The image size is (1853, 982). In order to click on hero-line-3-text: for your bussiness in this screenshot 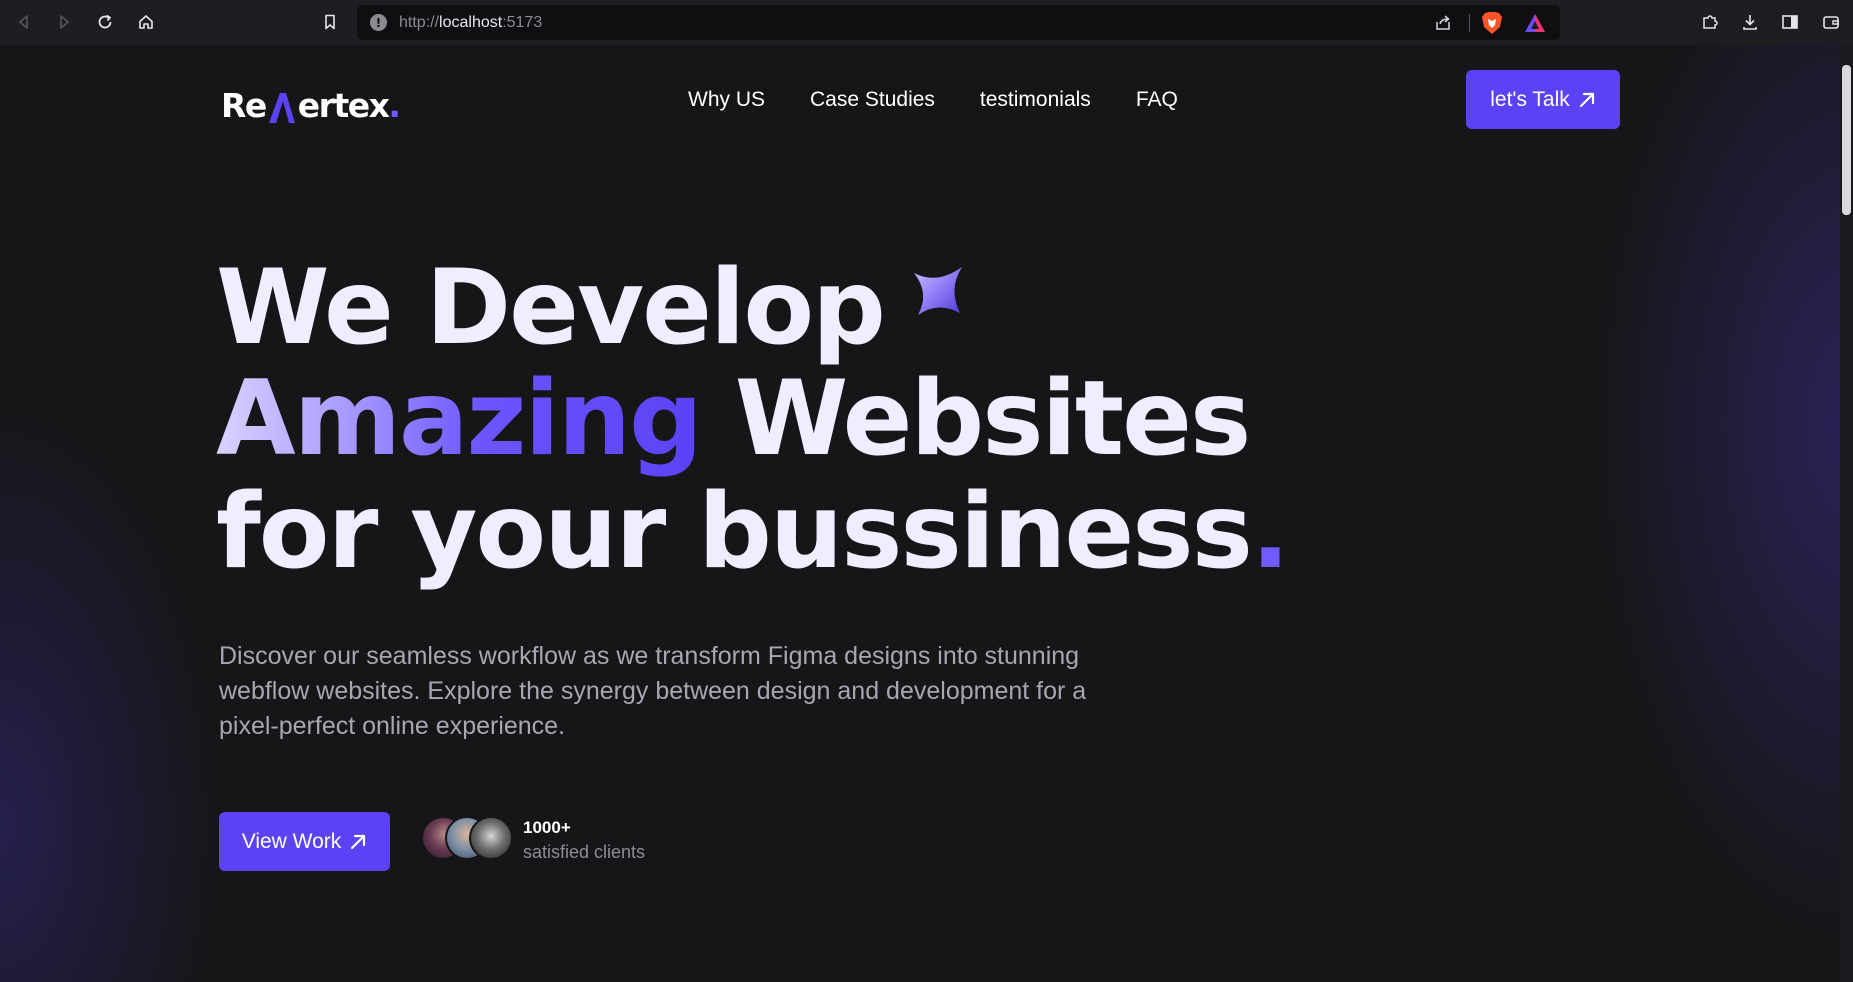, I will do `click(734, 532)`.